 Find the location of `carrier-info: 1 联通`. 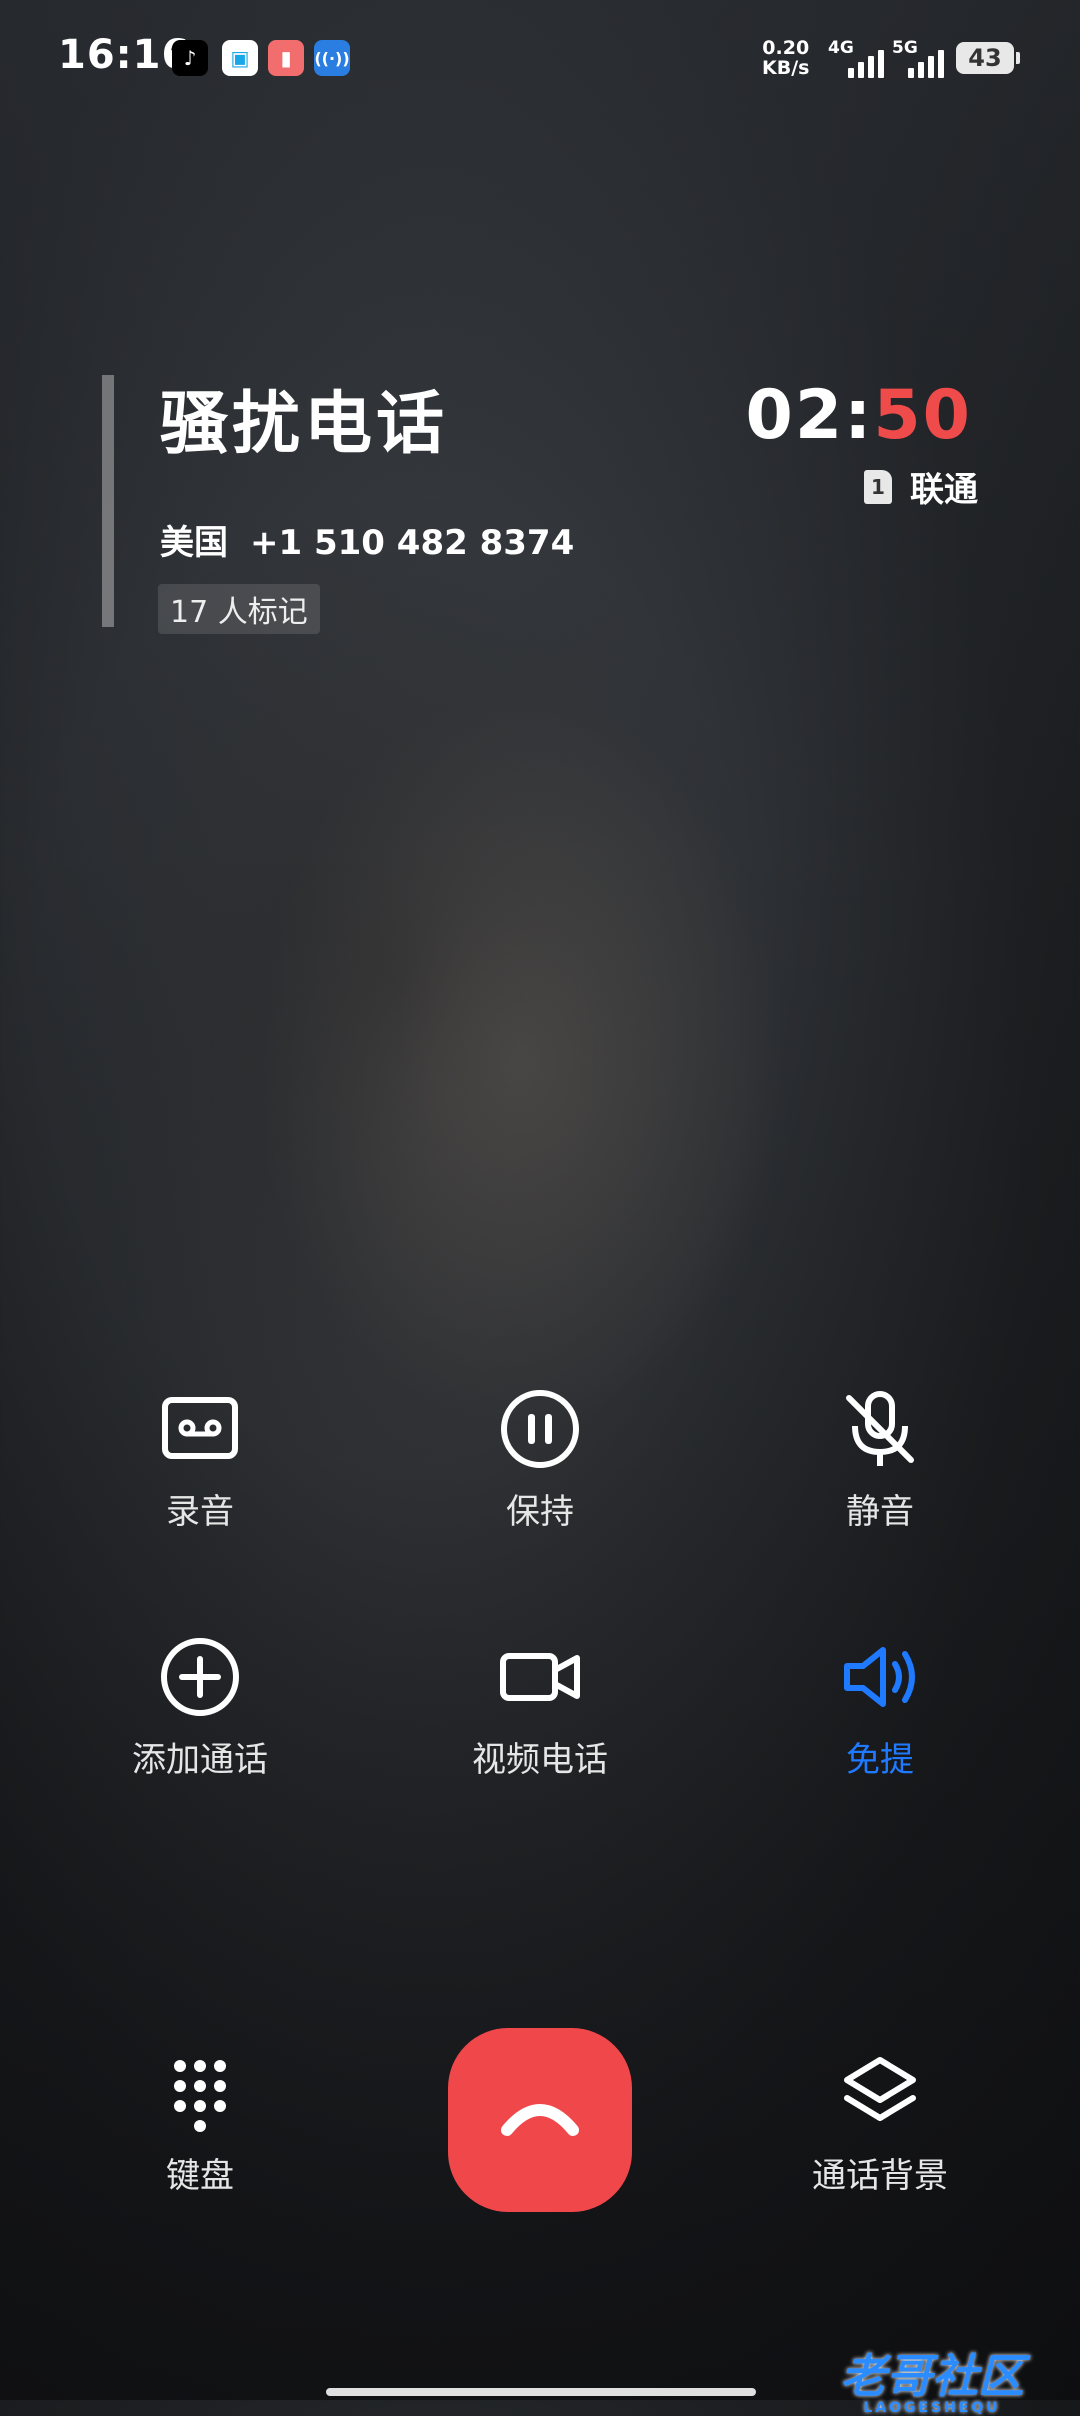

carrier-info: 1 联通 is located at coordinates (921, 486).